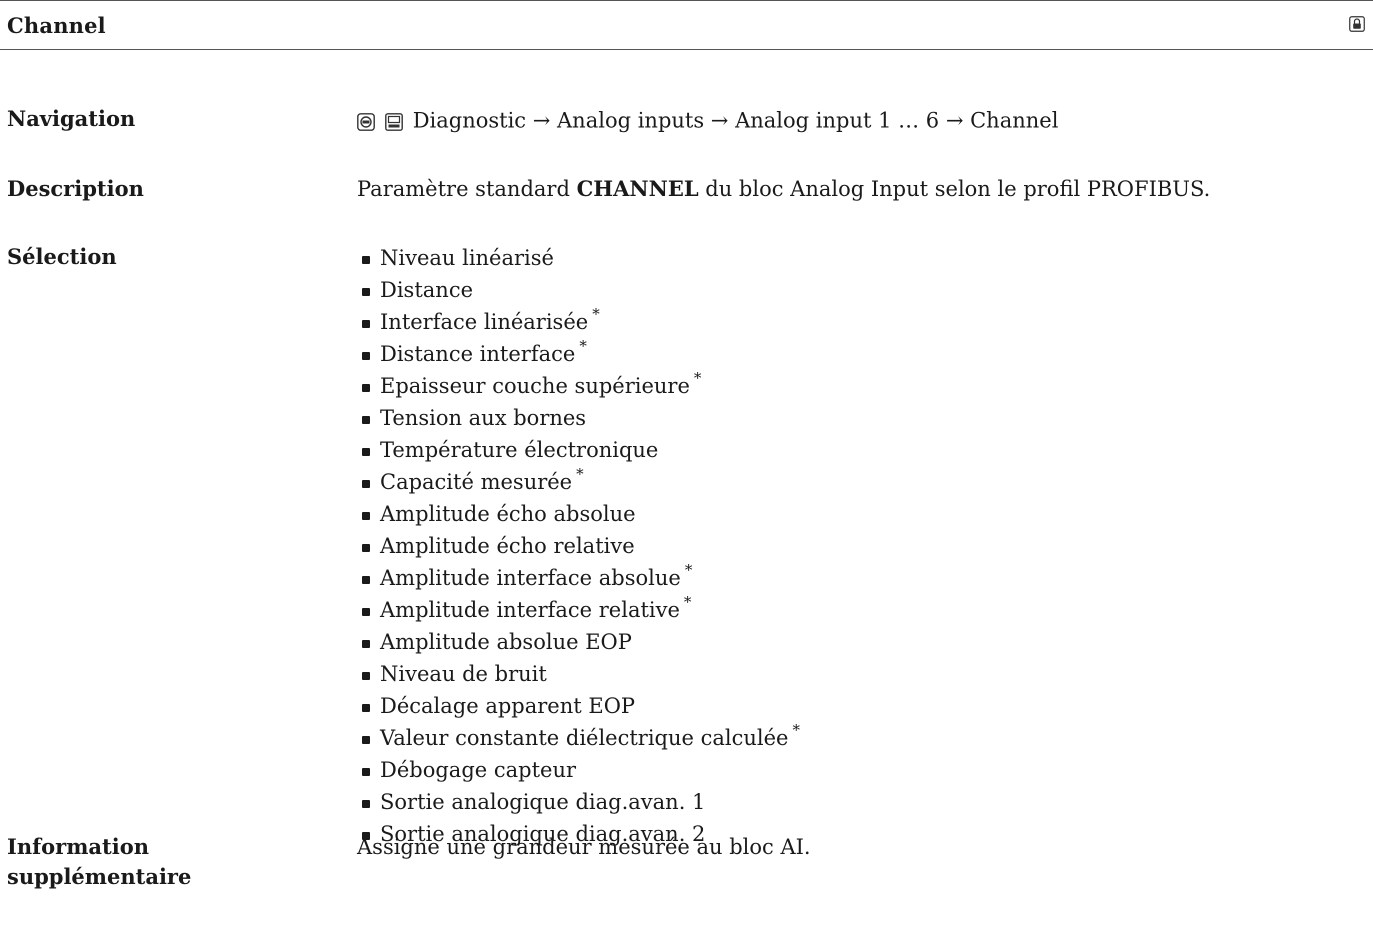  I want to click on list-item-label: Capacité mesurée, so click(476, 482).